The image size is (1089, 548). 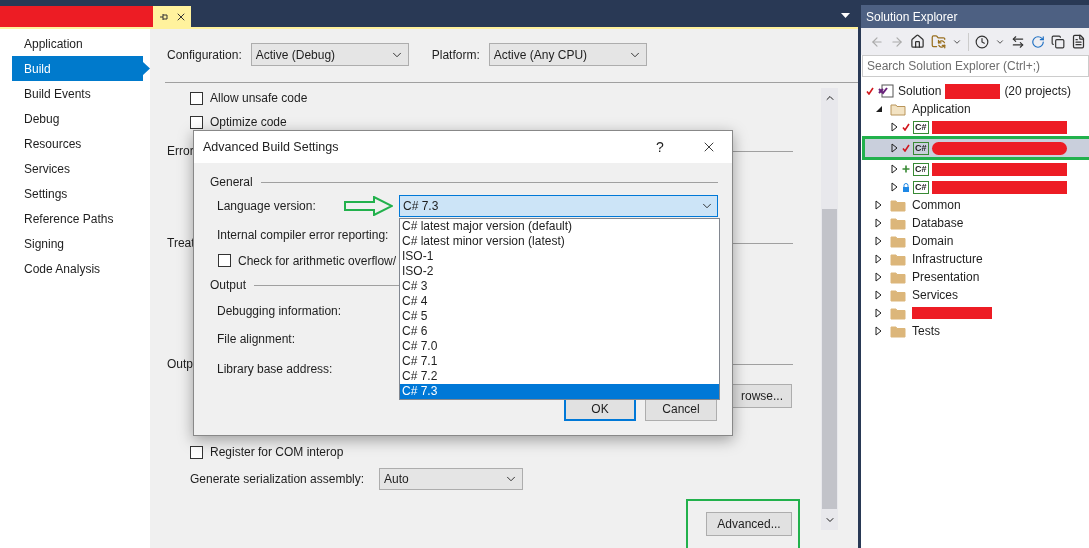 I want to click on folder-label: Domain, so click(x=933, y=241).